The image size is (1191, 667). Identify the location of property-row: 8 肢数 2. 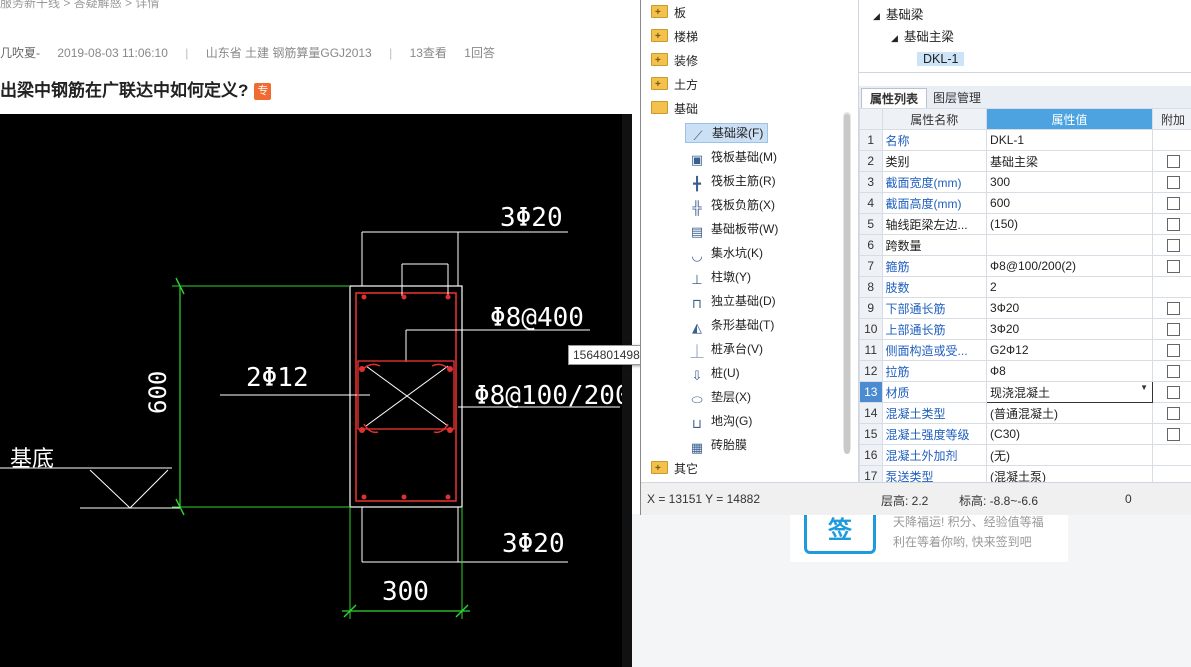
(1025, 287).